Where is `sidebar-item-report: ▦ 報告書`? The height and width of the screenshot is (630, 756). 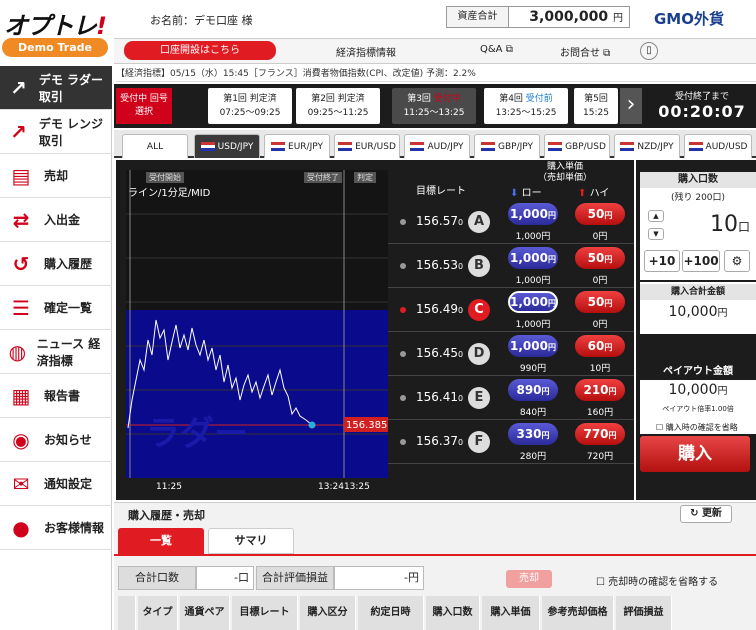
sidebar-item-report: ▦ 報告書 is located at coordinates (56, 396).